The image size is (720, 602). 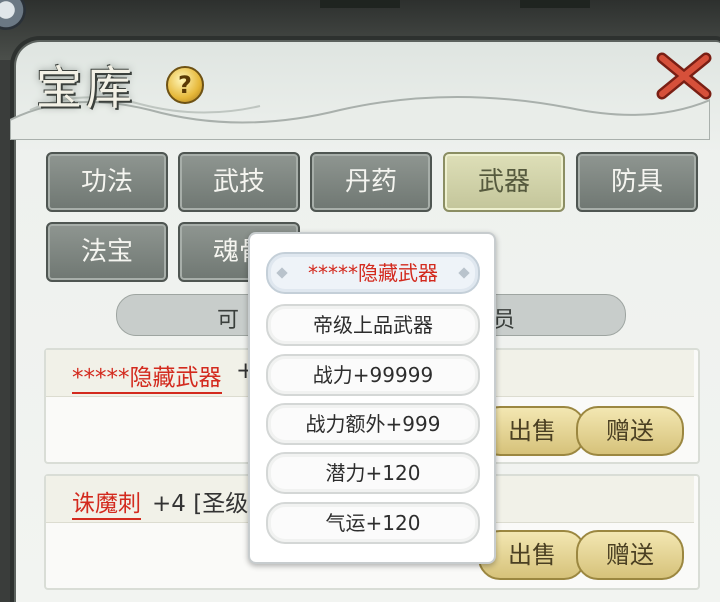 What do you see at coordinates (373, 375) in the screenshot?
I see `tooltip-line: 战力+99999` at bounding box center [373, 375].